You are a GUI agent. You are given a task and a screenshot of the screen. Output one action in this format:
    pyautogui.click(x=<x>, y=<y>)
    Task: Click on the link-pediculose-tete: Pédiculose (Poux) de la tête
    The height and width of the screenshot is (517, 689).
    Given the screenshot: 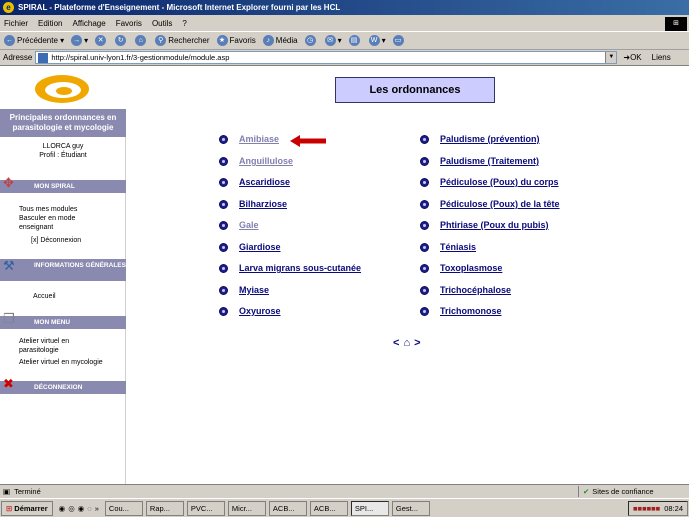 What is the action you would take?
    pyautogui.click(x=500, y=204)
    